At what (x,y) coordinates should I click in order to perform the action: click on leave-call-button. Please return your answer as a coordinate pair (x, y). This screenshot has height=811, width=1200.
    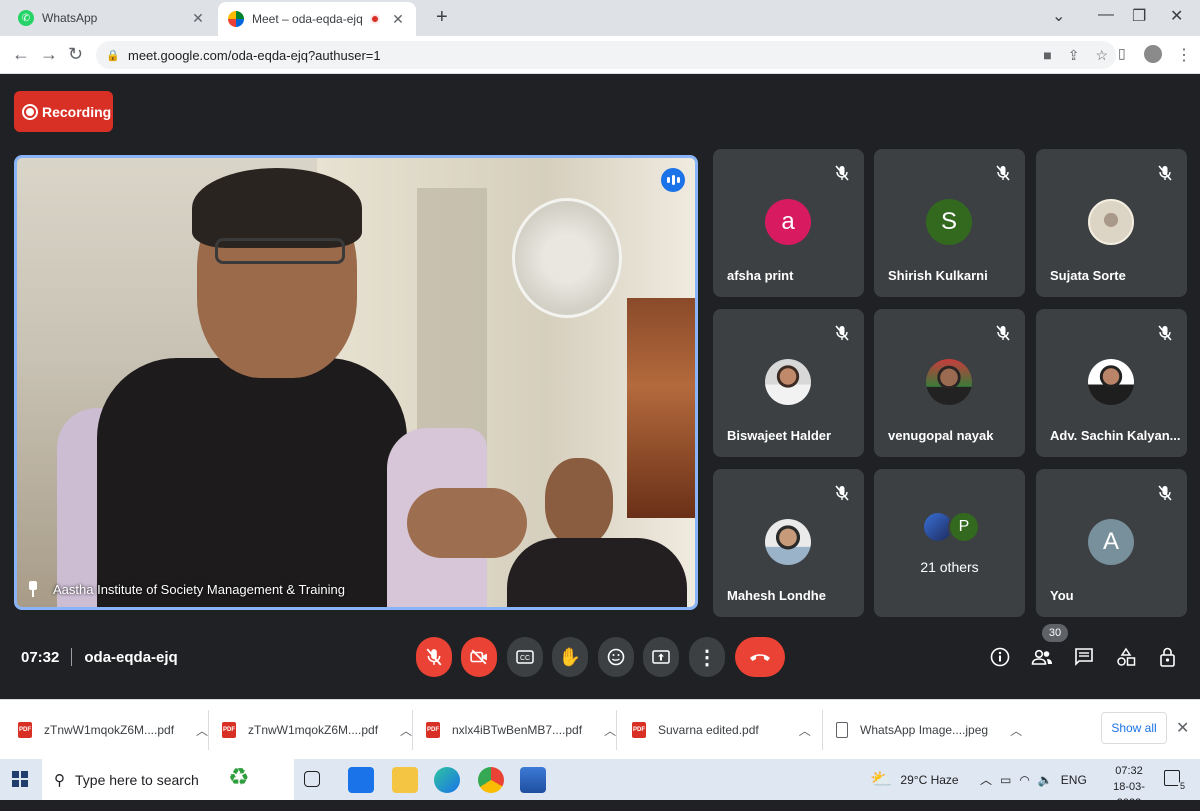
    Looking at the image, I should click on (760, 657).